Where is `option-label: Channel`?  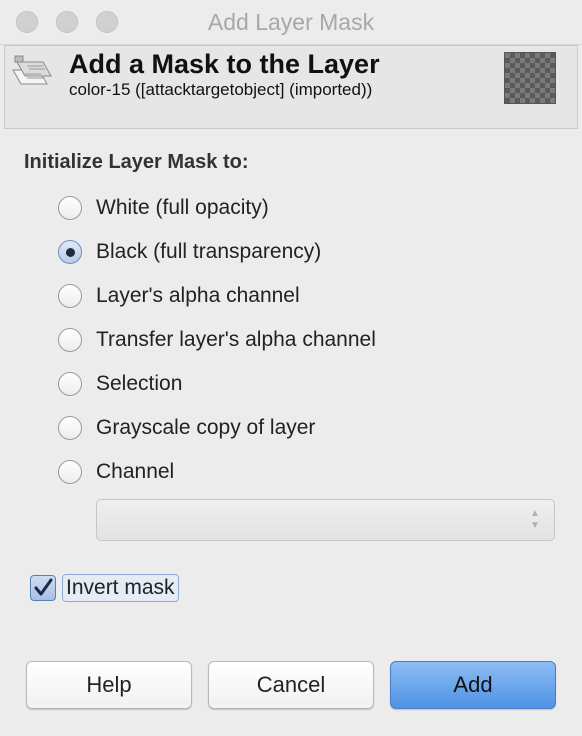 option-label: Channel is located at coordinates (135, 471).